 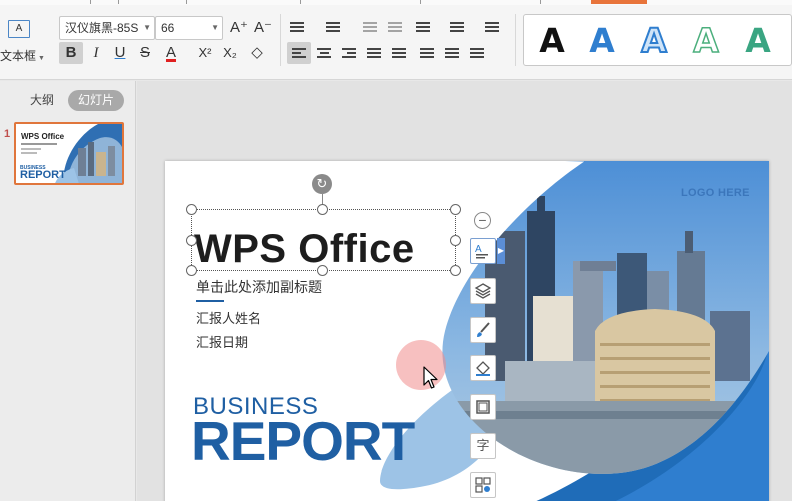 What do you see at coordinates (189, 28) in the screenshot?
I see `font-size-select: 66 ▼` at bounding box center [189, 28].